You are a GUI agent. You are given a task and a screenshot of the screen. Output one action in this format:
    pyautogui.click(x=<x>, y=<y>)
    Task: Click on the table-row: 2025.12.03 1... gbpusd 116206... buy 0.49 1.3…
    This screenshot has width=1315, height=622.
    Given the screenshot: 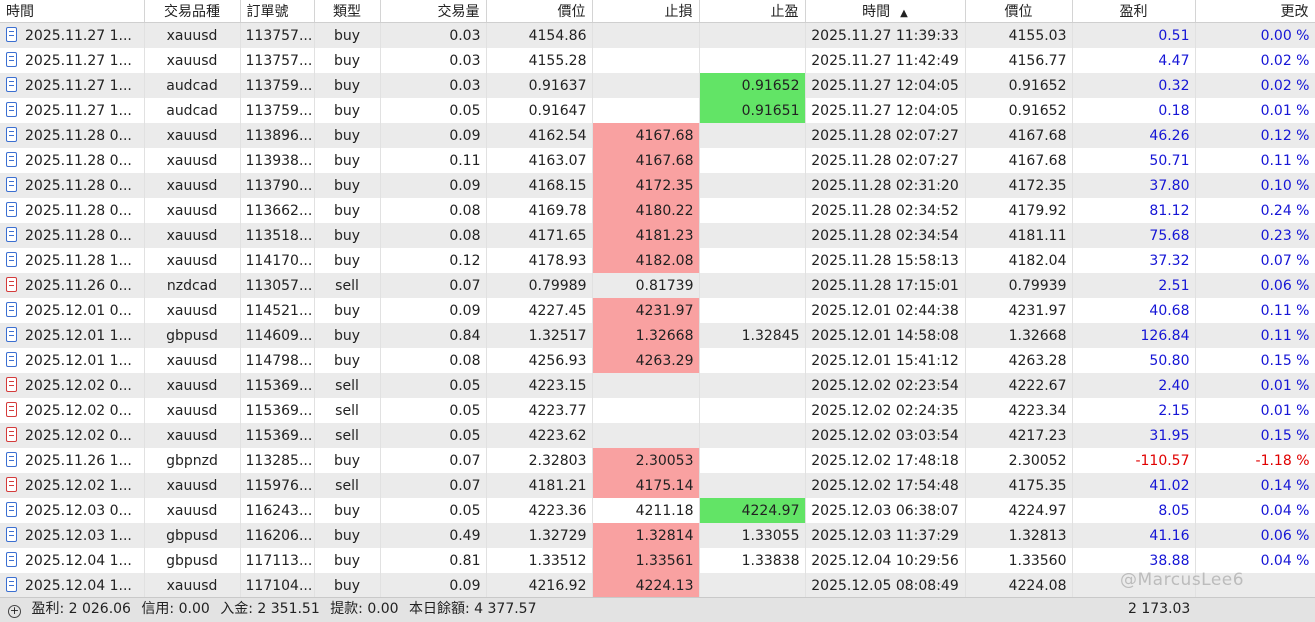 What is the action you would take?
    pyautogui.click(x=657, y=535)
    